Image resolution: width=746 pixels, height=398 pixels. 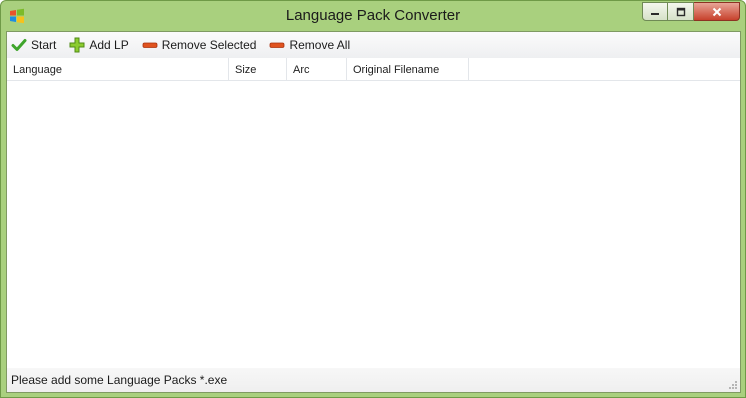 I want to click on remove-selected-label: Remove Selected, so click(x=209, y=45).